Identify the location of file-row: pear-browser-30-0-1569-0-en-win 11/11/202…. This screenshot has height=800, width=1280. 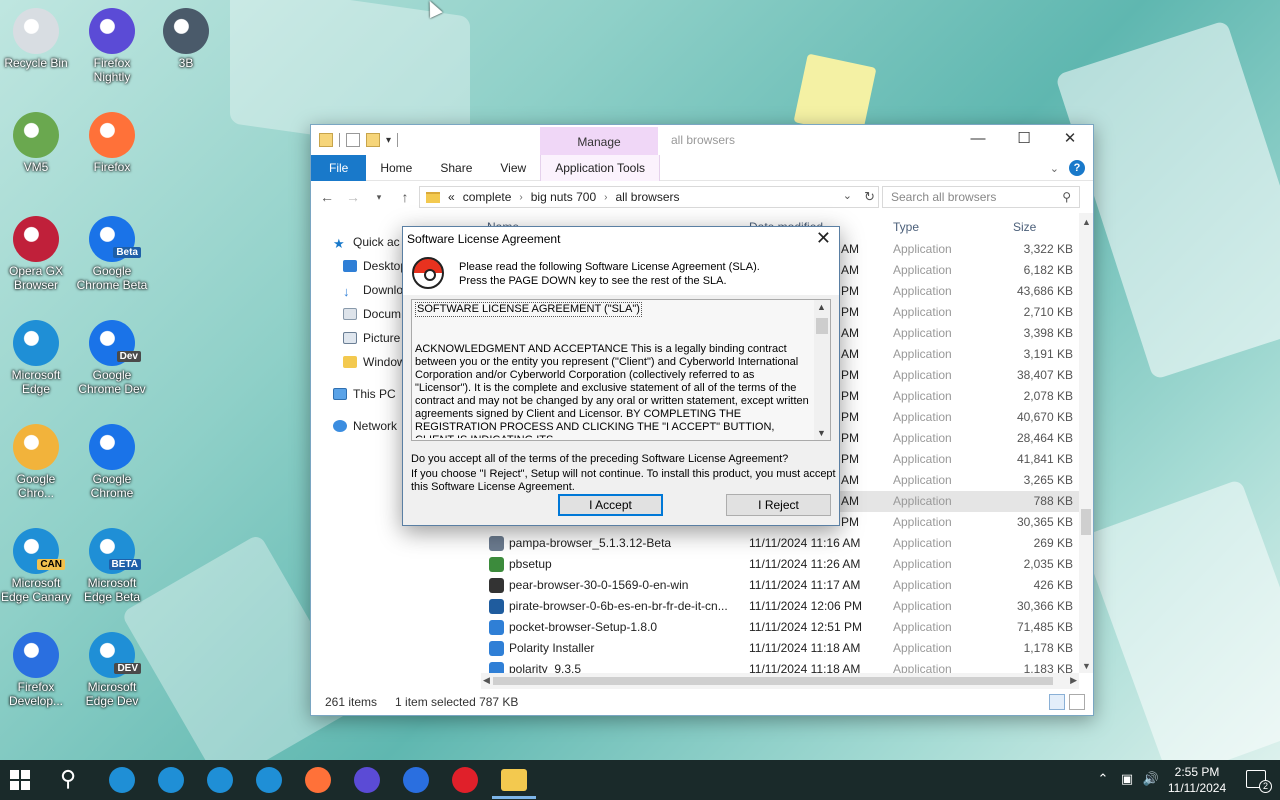
(780, 585).